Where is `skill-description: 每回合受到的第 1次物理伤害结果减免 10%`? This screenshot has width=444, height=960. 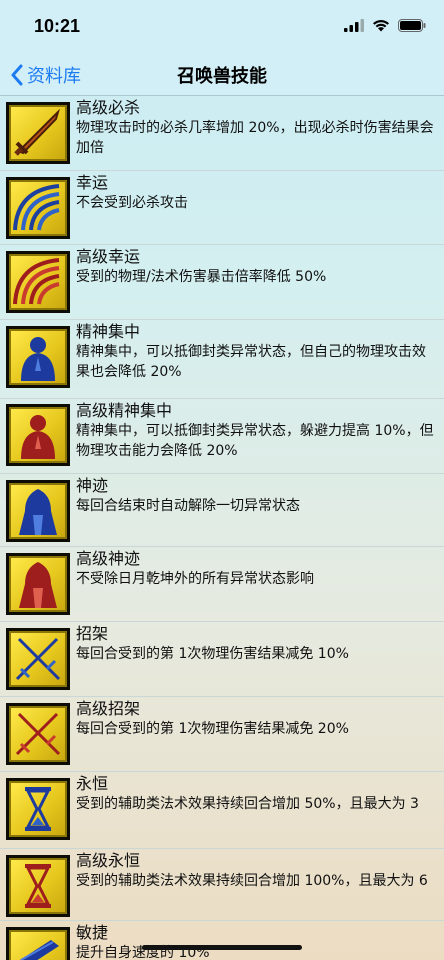 skill-description: 每回合受到的第 1次物理伤害结果减免 10% is located at coordinates (212, 654).